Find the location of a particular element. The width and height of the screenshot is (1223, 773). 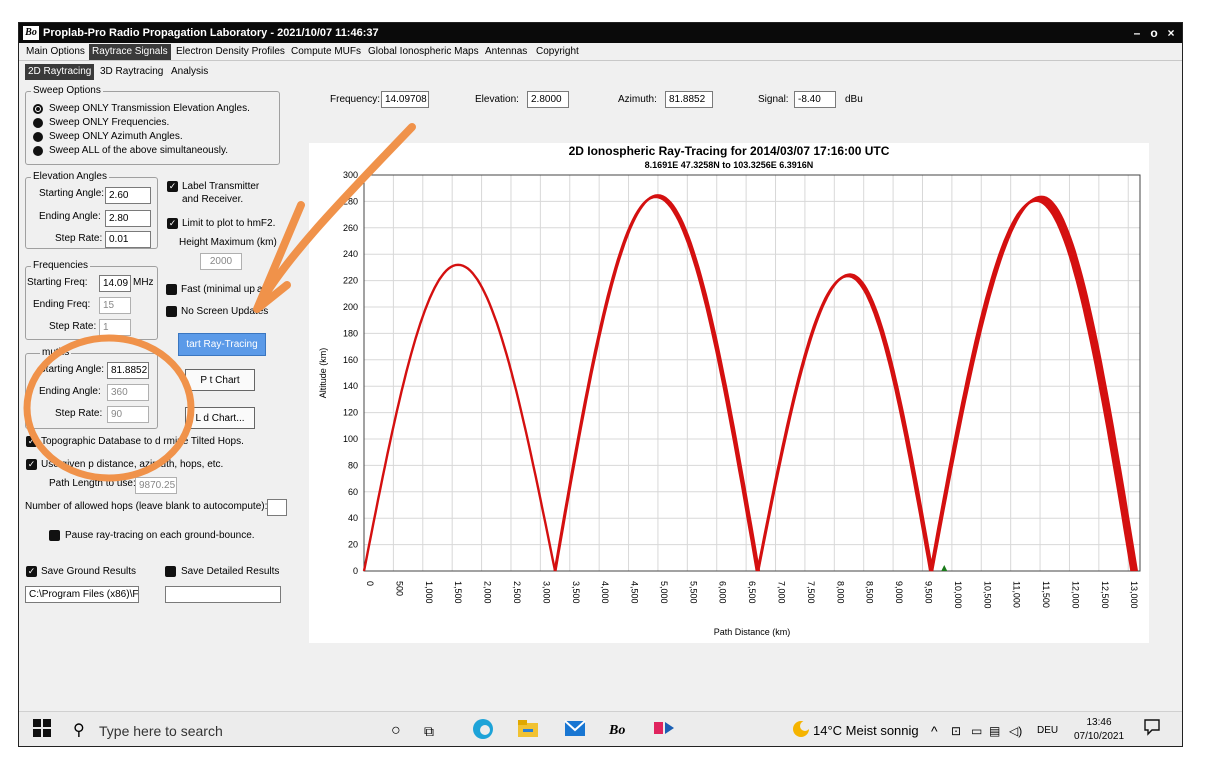

y-tick-label: 160 is located at coordinates (350, 360).